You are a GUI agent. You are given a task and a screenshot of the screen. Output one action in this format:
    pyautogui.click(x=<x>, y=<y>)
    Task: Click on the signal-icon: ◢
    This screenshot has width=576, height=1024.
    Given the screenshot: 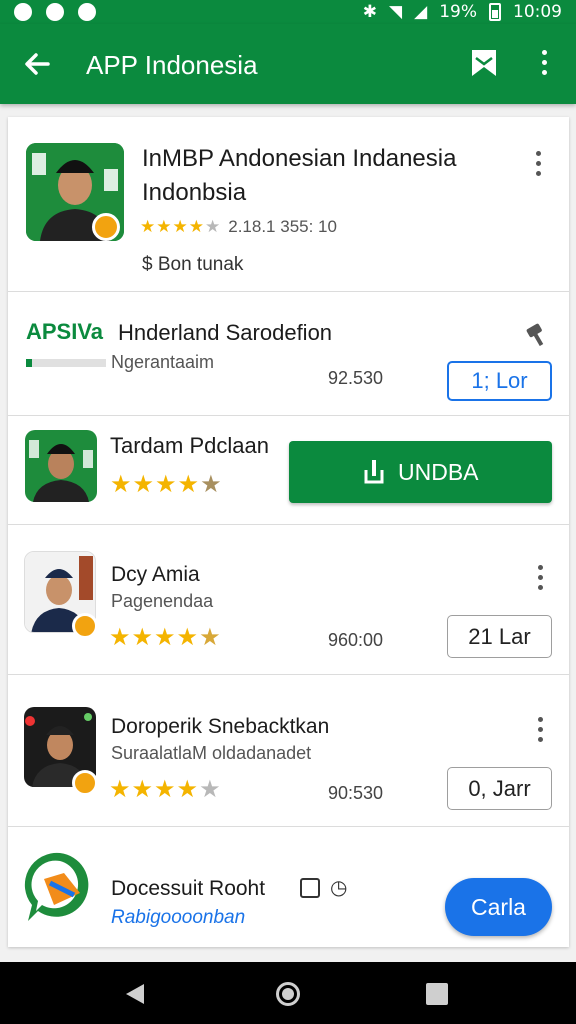 What is the action you would take?
    pyautogui.click(x=421, y=12)
    